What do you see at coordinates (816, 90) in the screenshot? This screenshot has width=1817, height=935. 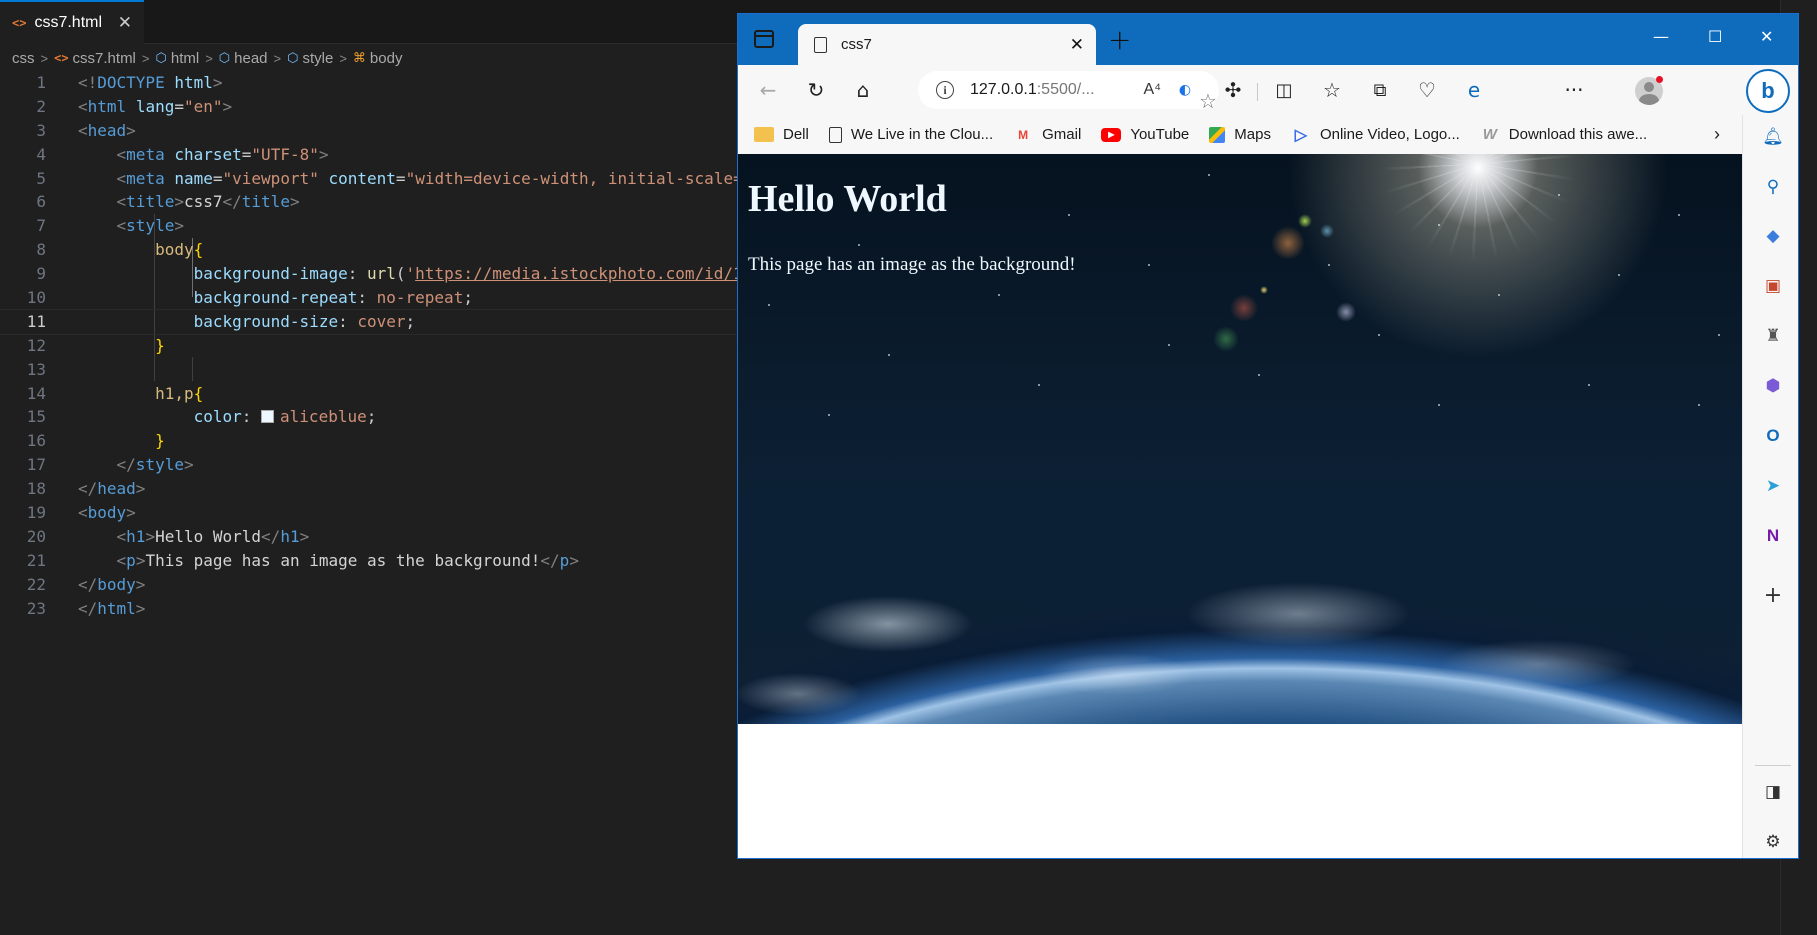 I see `refresh-button: ↻` at bounding box center [816, 90].